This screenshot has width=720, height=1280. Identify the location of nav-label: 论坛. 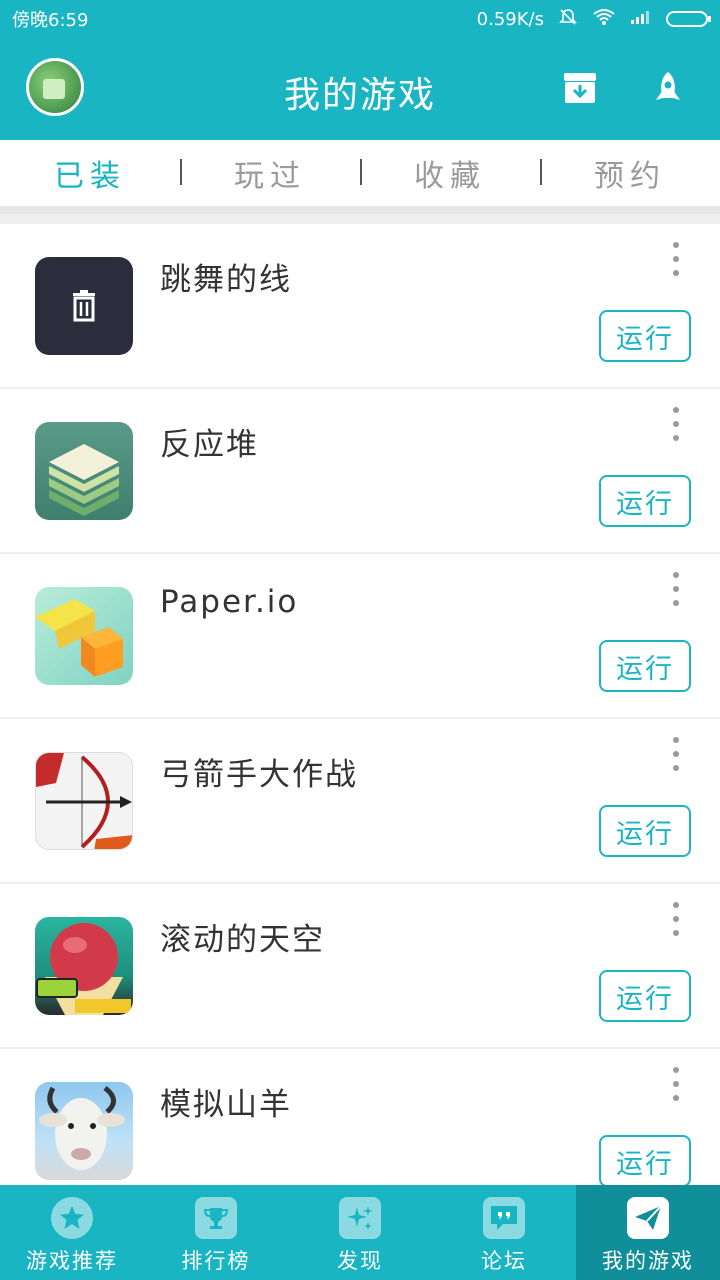
(504, 1261).